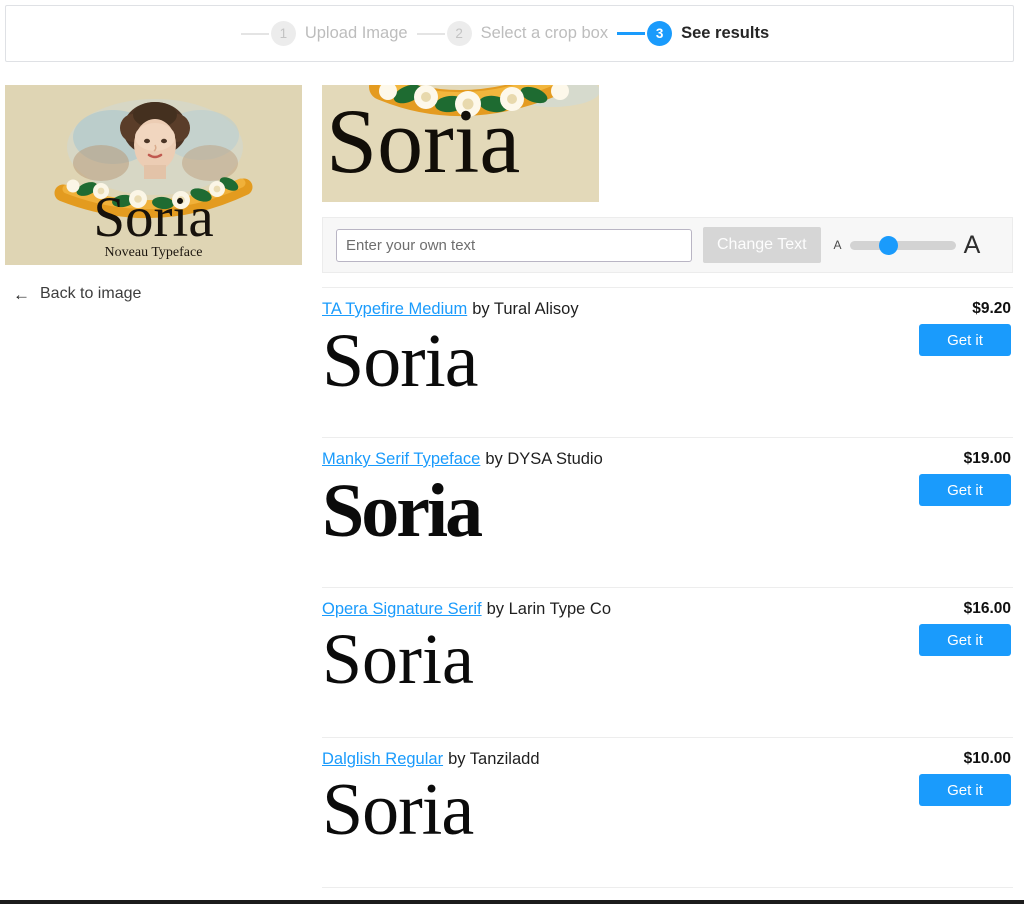 This screenshot has height=904, width=1024. Describe the element at coordinates (667, 887) in the screenshot. I see `results-bottom-divider` at that location.